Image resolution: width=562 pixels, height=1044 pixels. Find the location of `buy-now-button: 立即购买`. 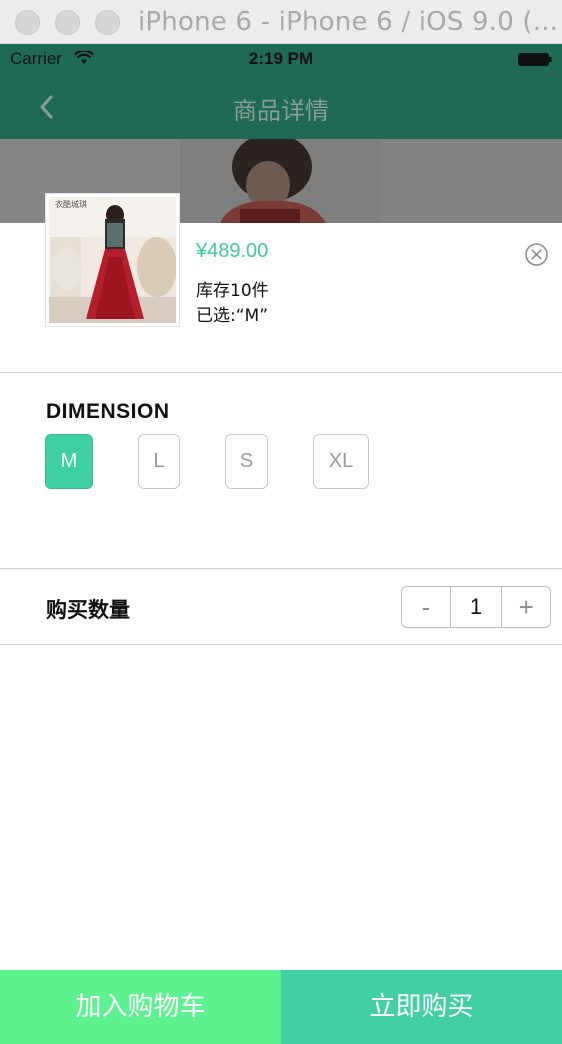

buy-now-button: 立即购买 is located at coordinates (421, 1007).